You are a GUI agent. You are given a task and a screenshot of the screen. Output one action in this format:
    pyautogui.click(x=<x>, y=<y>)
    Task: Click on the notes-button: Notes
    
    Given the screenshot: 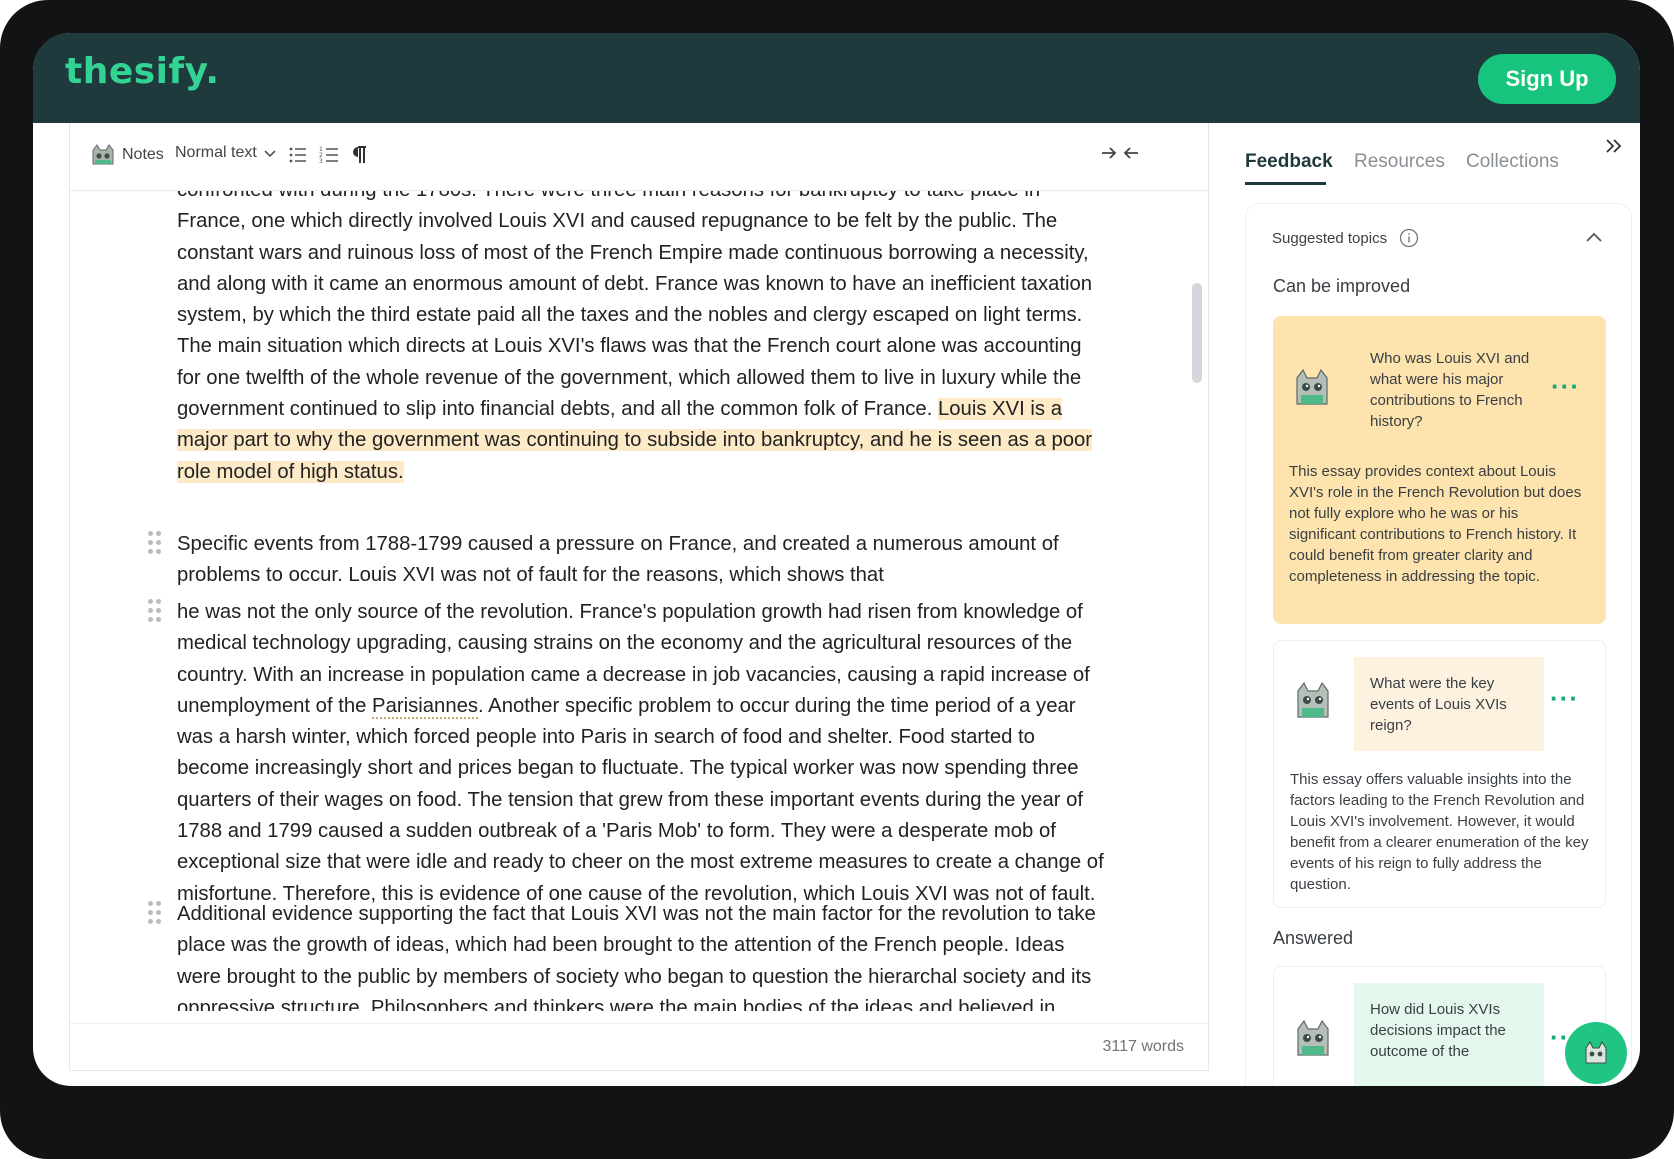 What is the action you would take?
    pyautogui.click(x=127, y=155)
    